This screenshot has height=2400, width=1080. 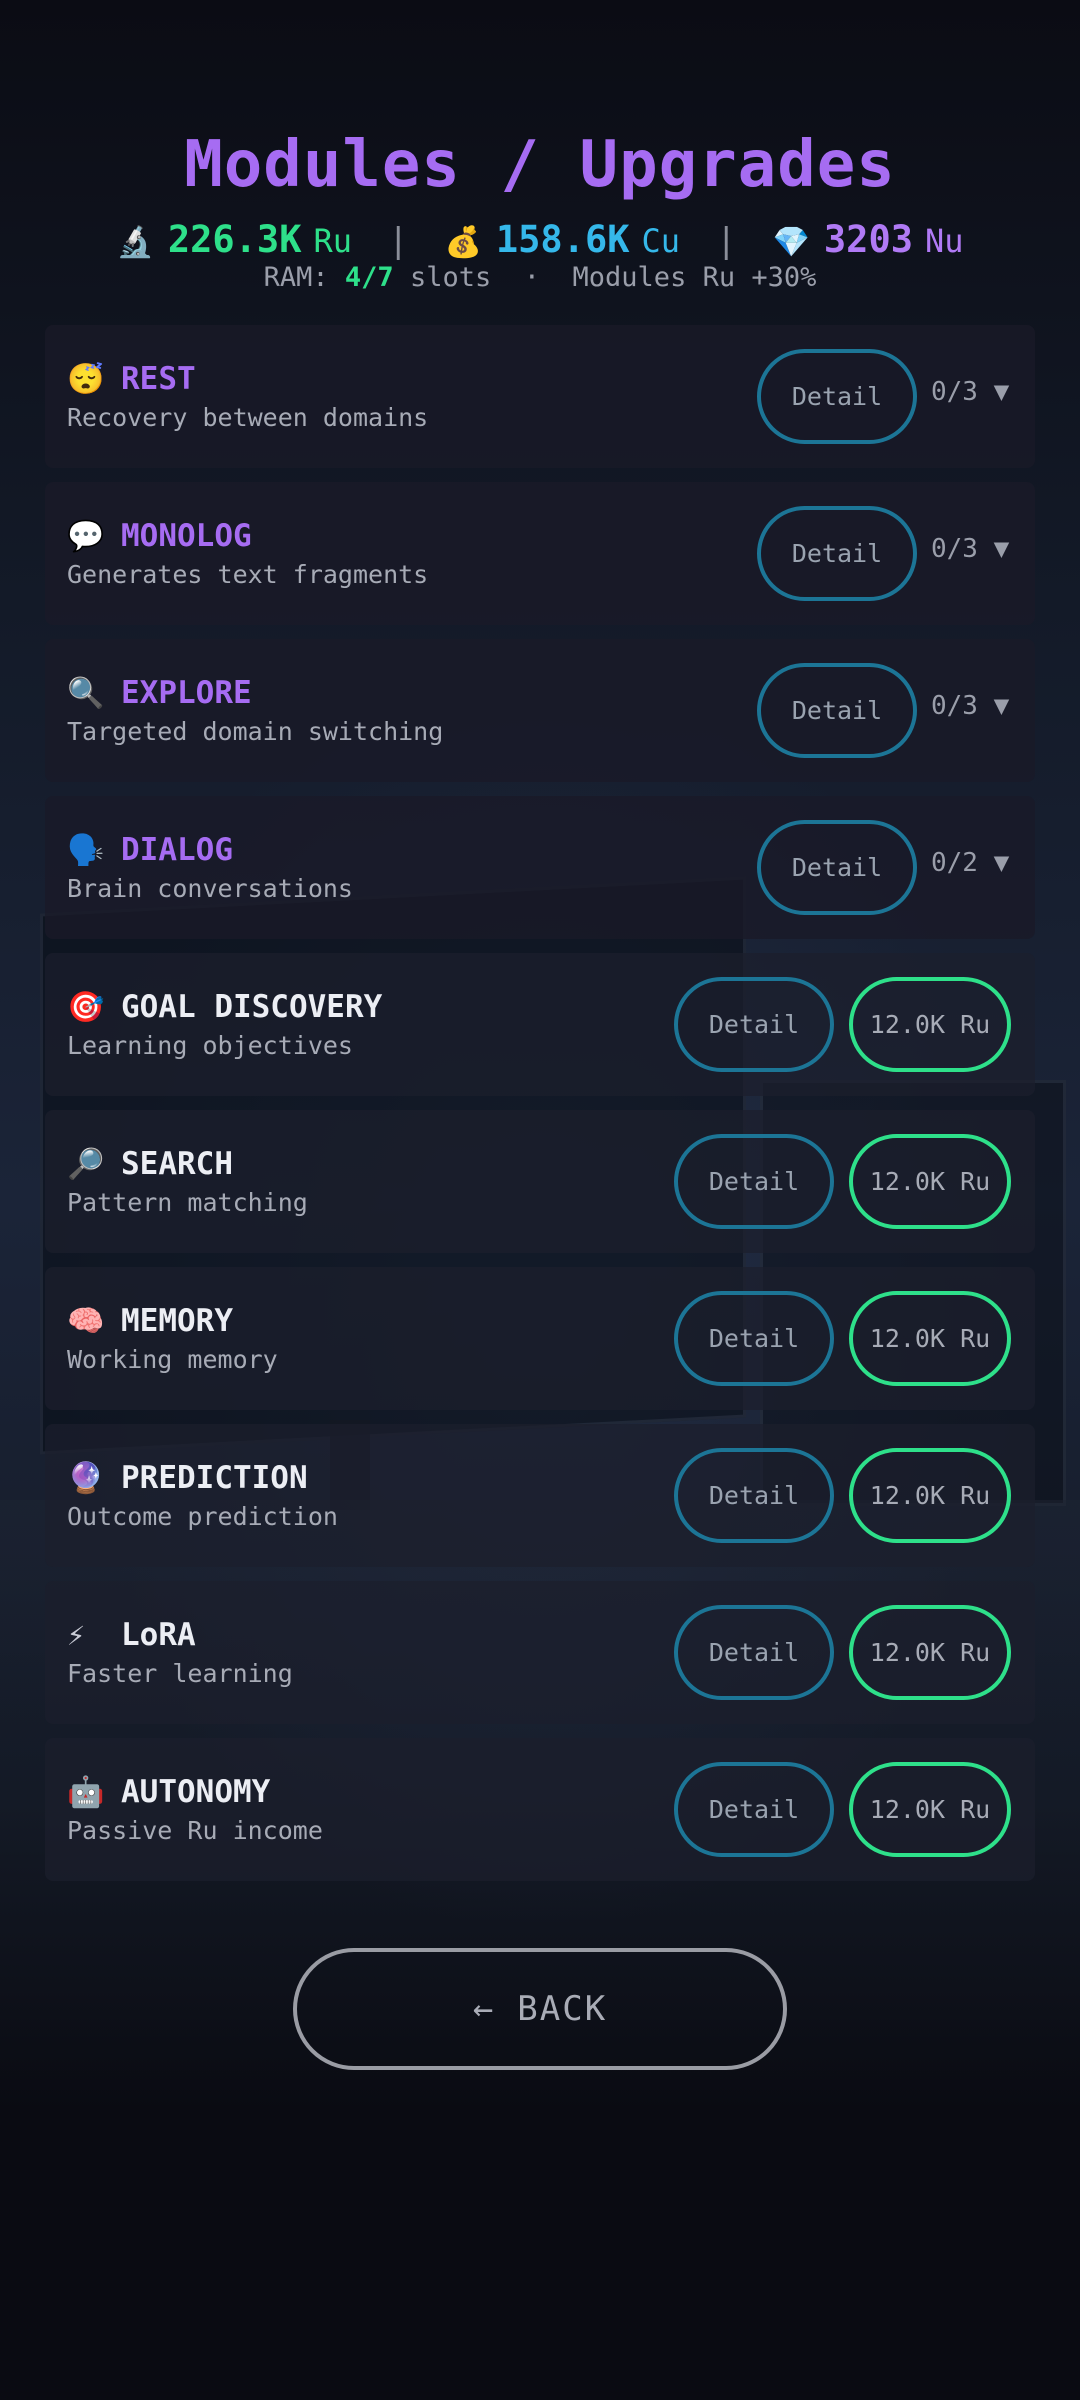 I want to click on ru-unit: Ru, so click(x=333, y=241).